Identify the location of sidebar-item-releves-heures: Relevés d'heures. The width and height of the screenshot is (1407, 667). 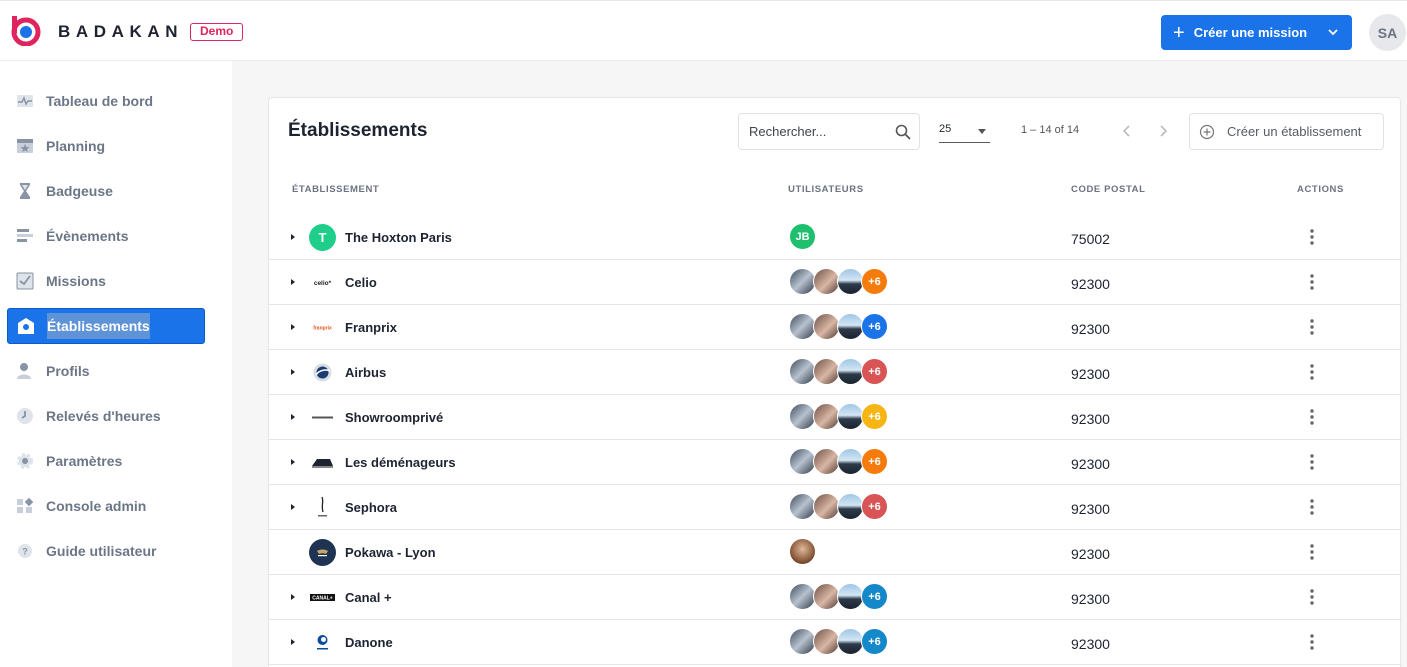
(106, 416).